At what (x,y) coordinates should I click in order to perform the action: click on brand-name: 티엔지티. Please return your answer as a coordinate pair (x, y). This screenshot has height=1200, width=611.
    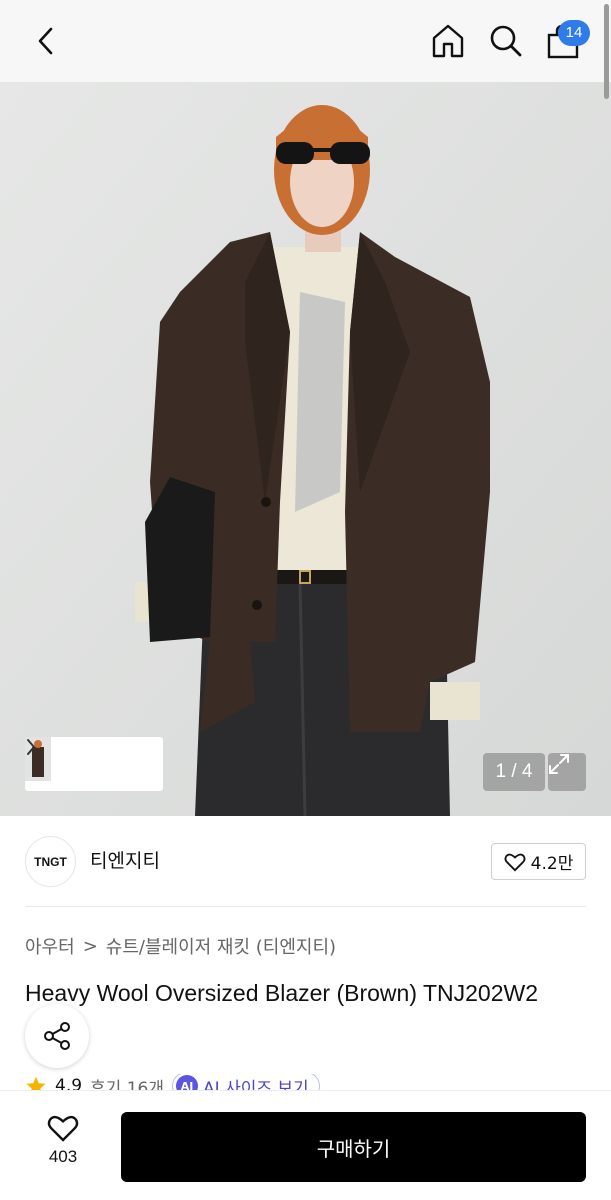
    Looking at the image, I should click on (125, 859).